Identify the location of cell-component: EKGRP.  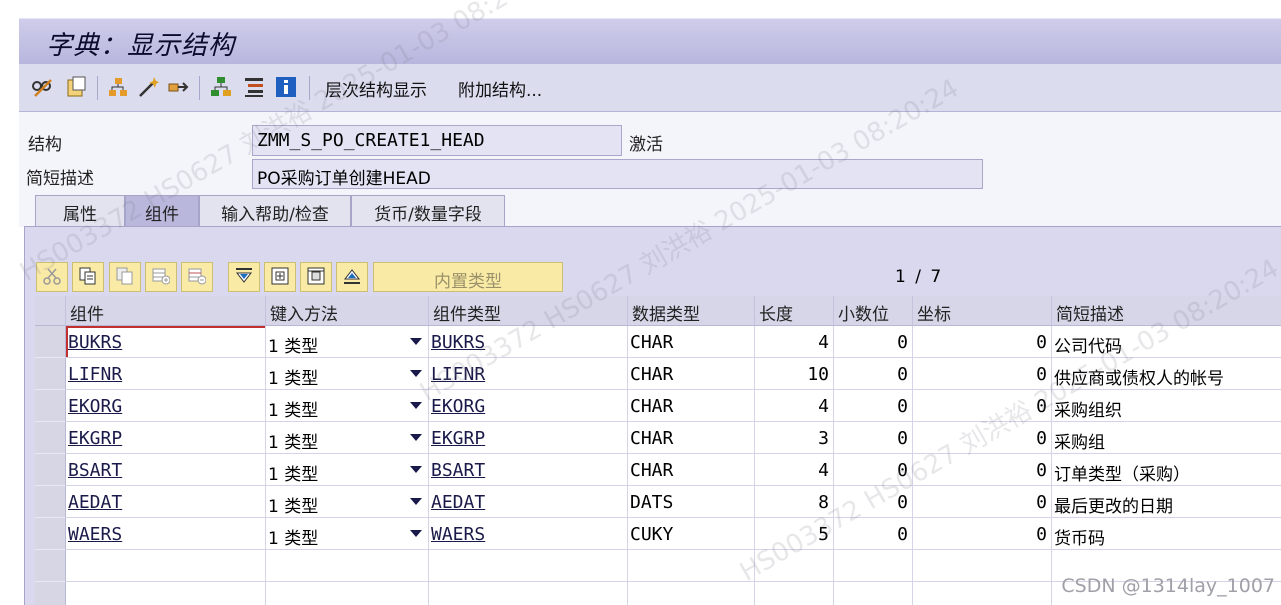
(166, 438).